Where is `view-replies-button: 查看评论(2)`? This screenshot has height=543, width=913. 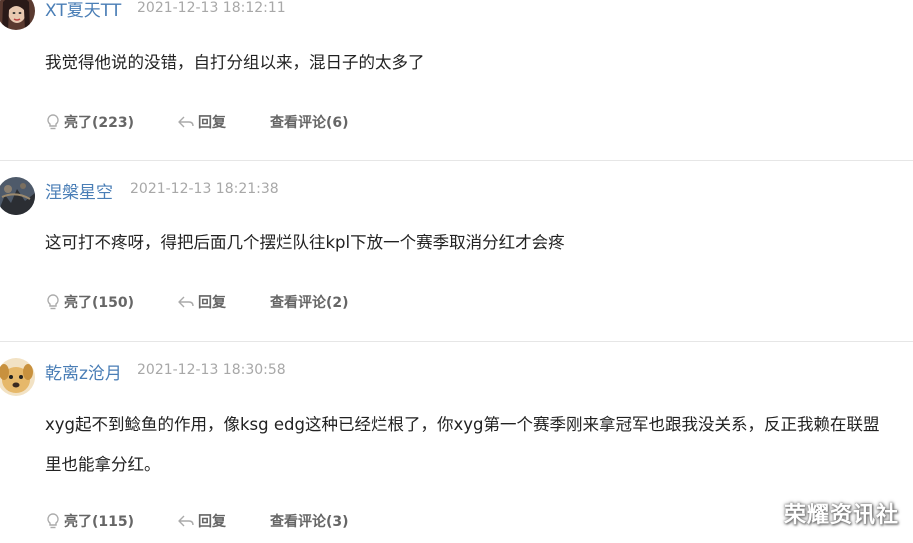
view-replies-button: 查看评论(2) is located at coordinates (309, 302).